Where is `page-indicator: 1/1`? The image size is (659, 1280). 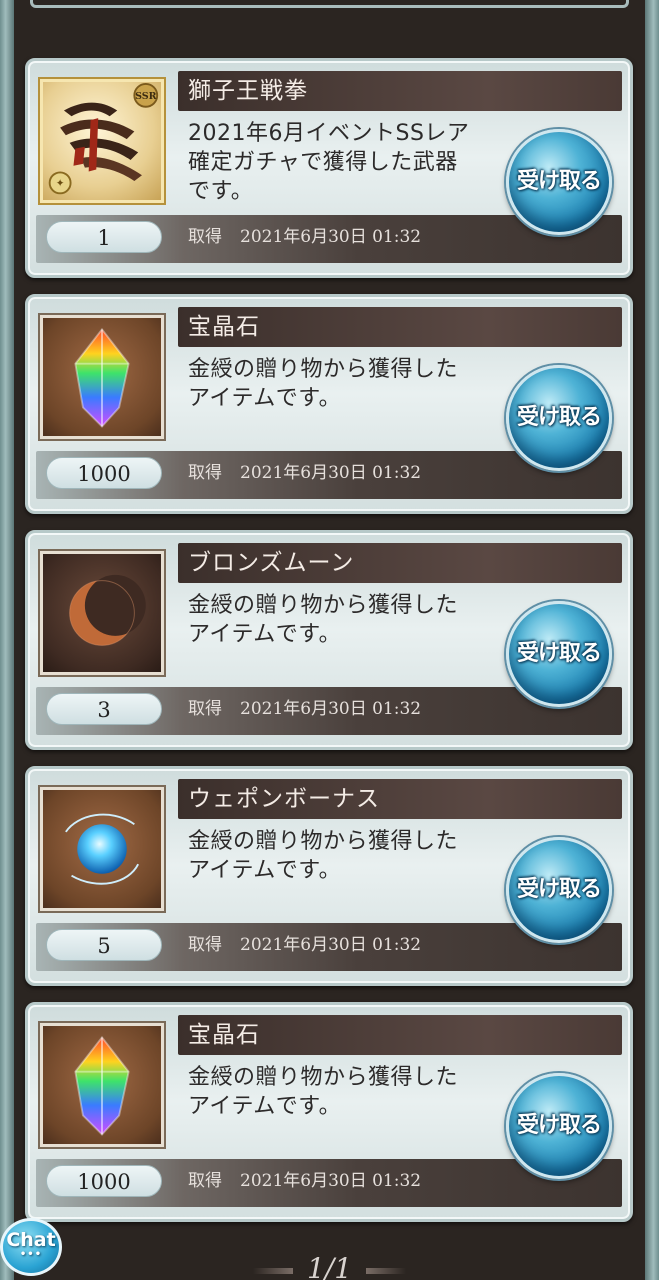 page-indicator: 1/1 is located at coordinates (329, 1266).